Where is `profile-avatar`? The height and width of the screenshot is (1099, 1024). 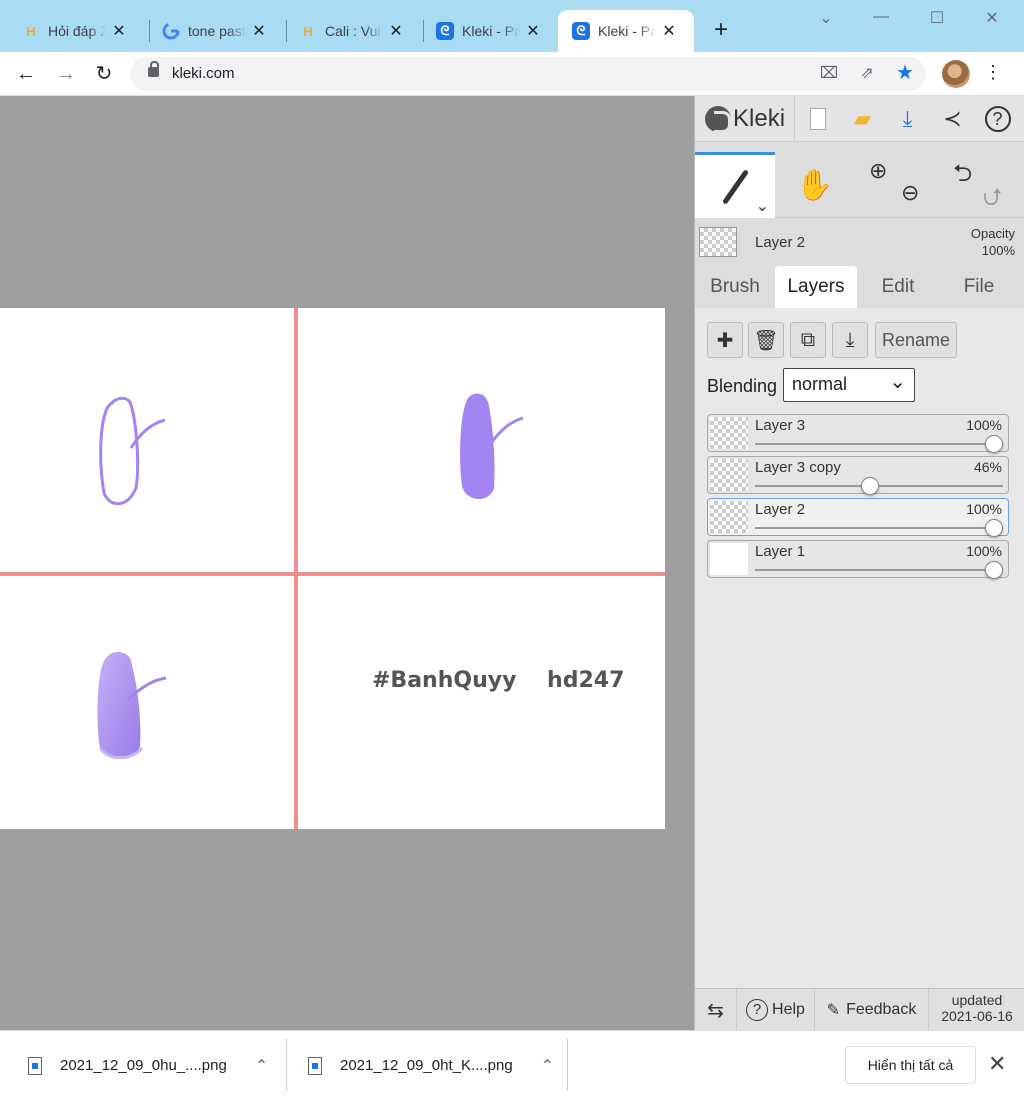
profile-avatar is located at coordinates (956, 74).